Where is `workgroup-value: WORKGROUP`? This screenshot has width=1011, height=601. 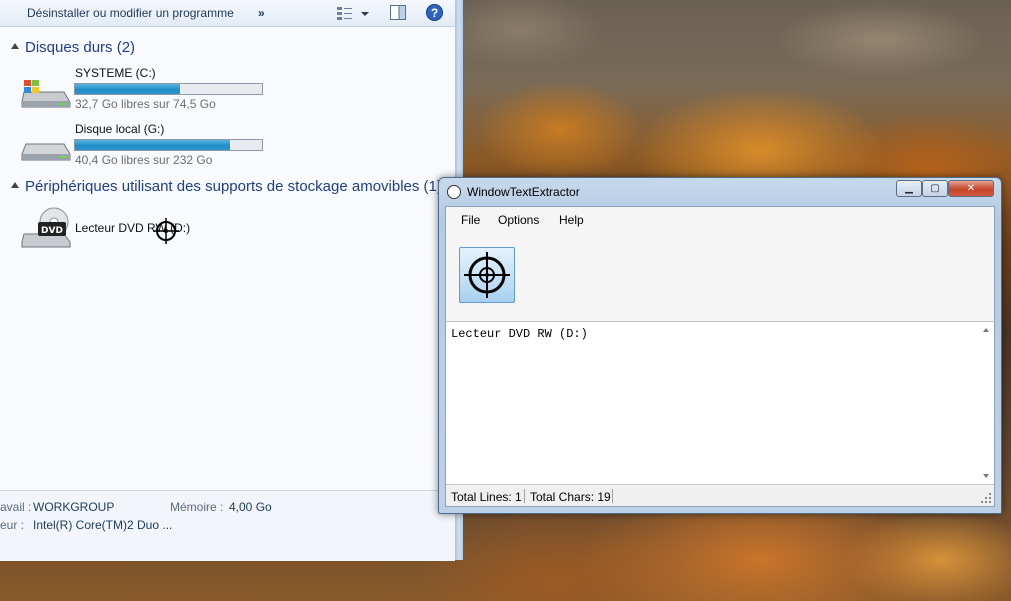 workgroup-value: WORKGROUP is located at coordinates (74, 507).